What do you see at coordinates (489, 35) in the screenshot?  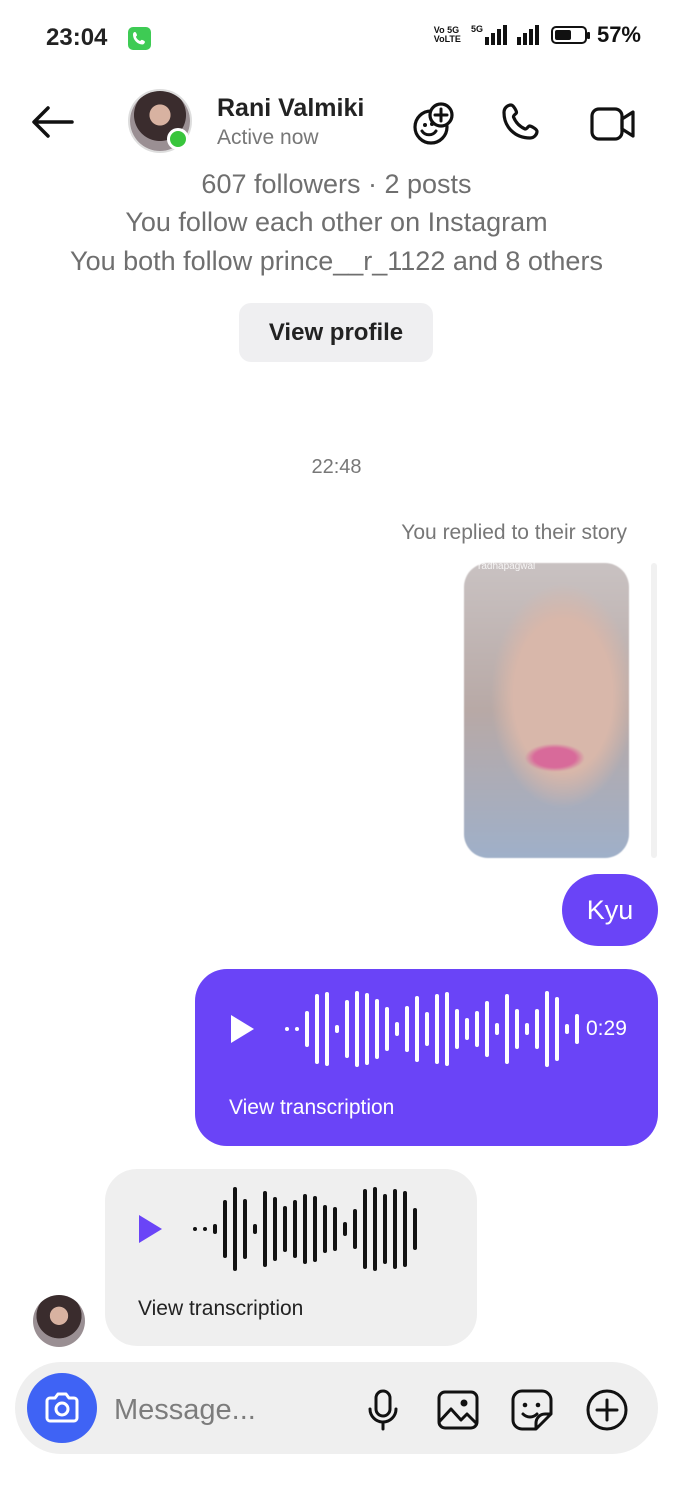 I see `signal-5g-icon: 5G` at bounding box center [489, 35].